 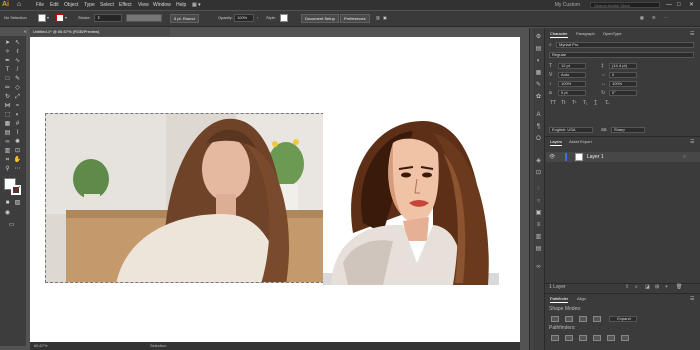 I want to click on layers-icon: ◈, so click(x=538, y=161).